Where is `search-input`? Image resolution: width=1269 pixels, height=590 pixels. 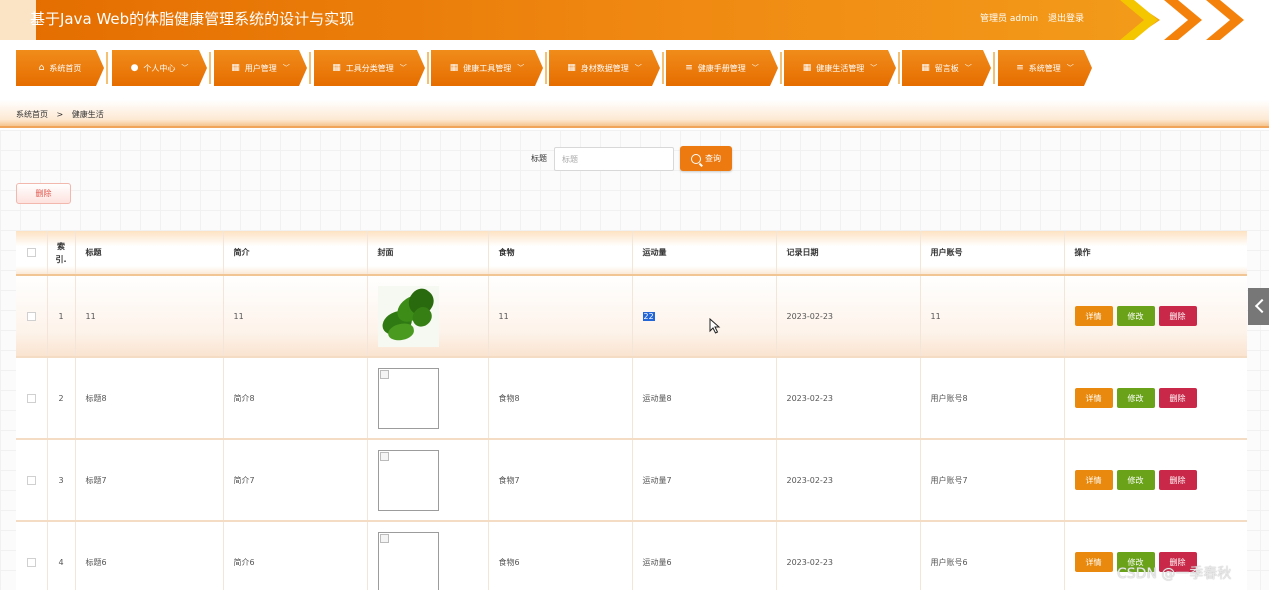
search-input is located at coordinates (614, 159).